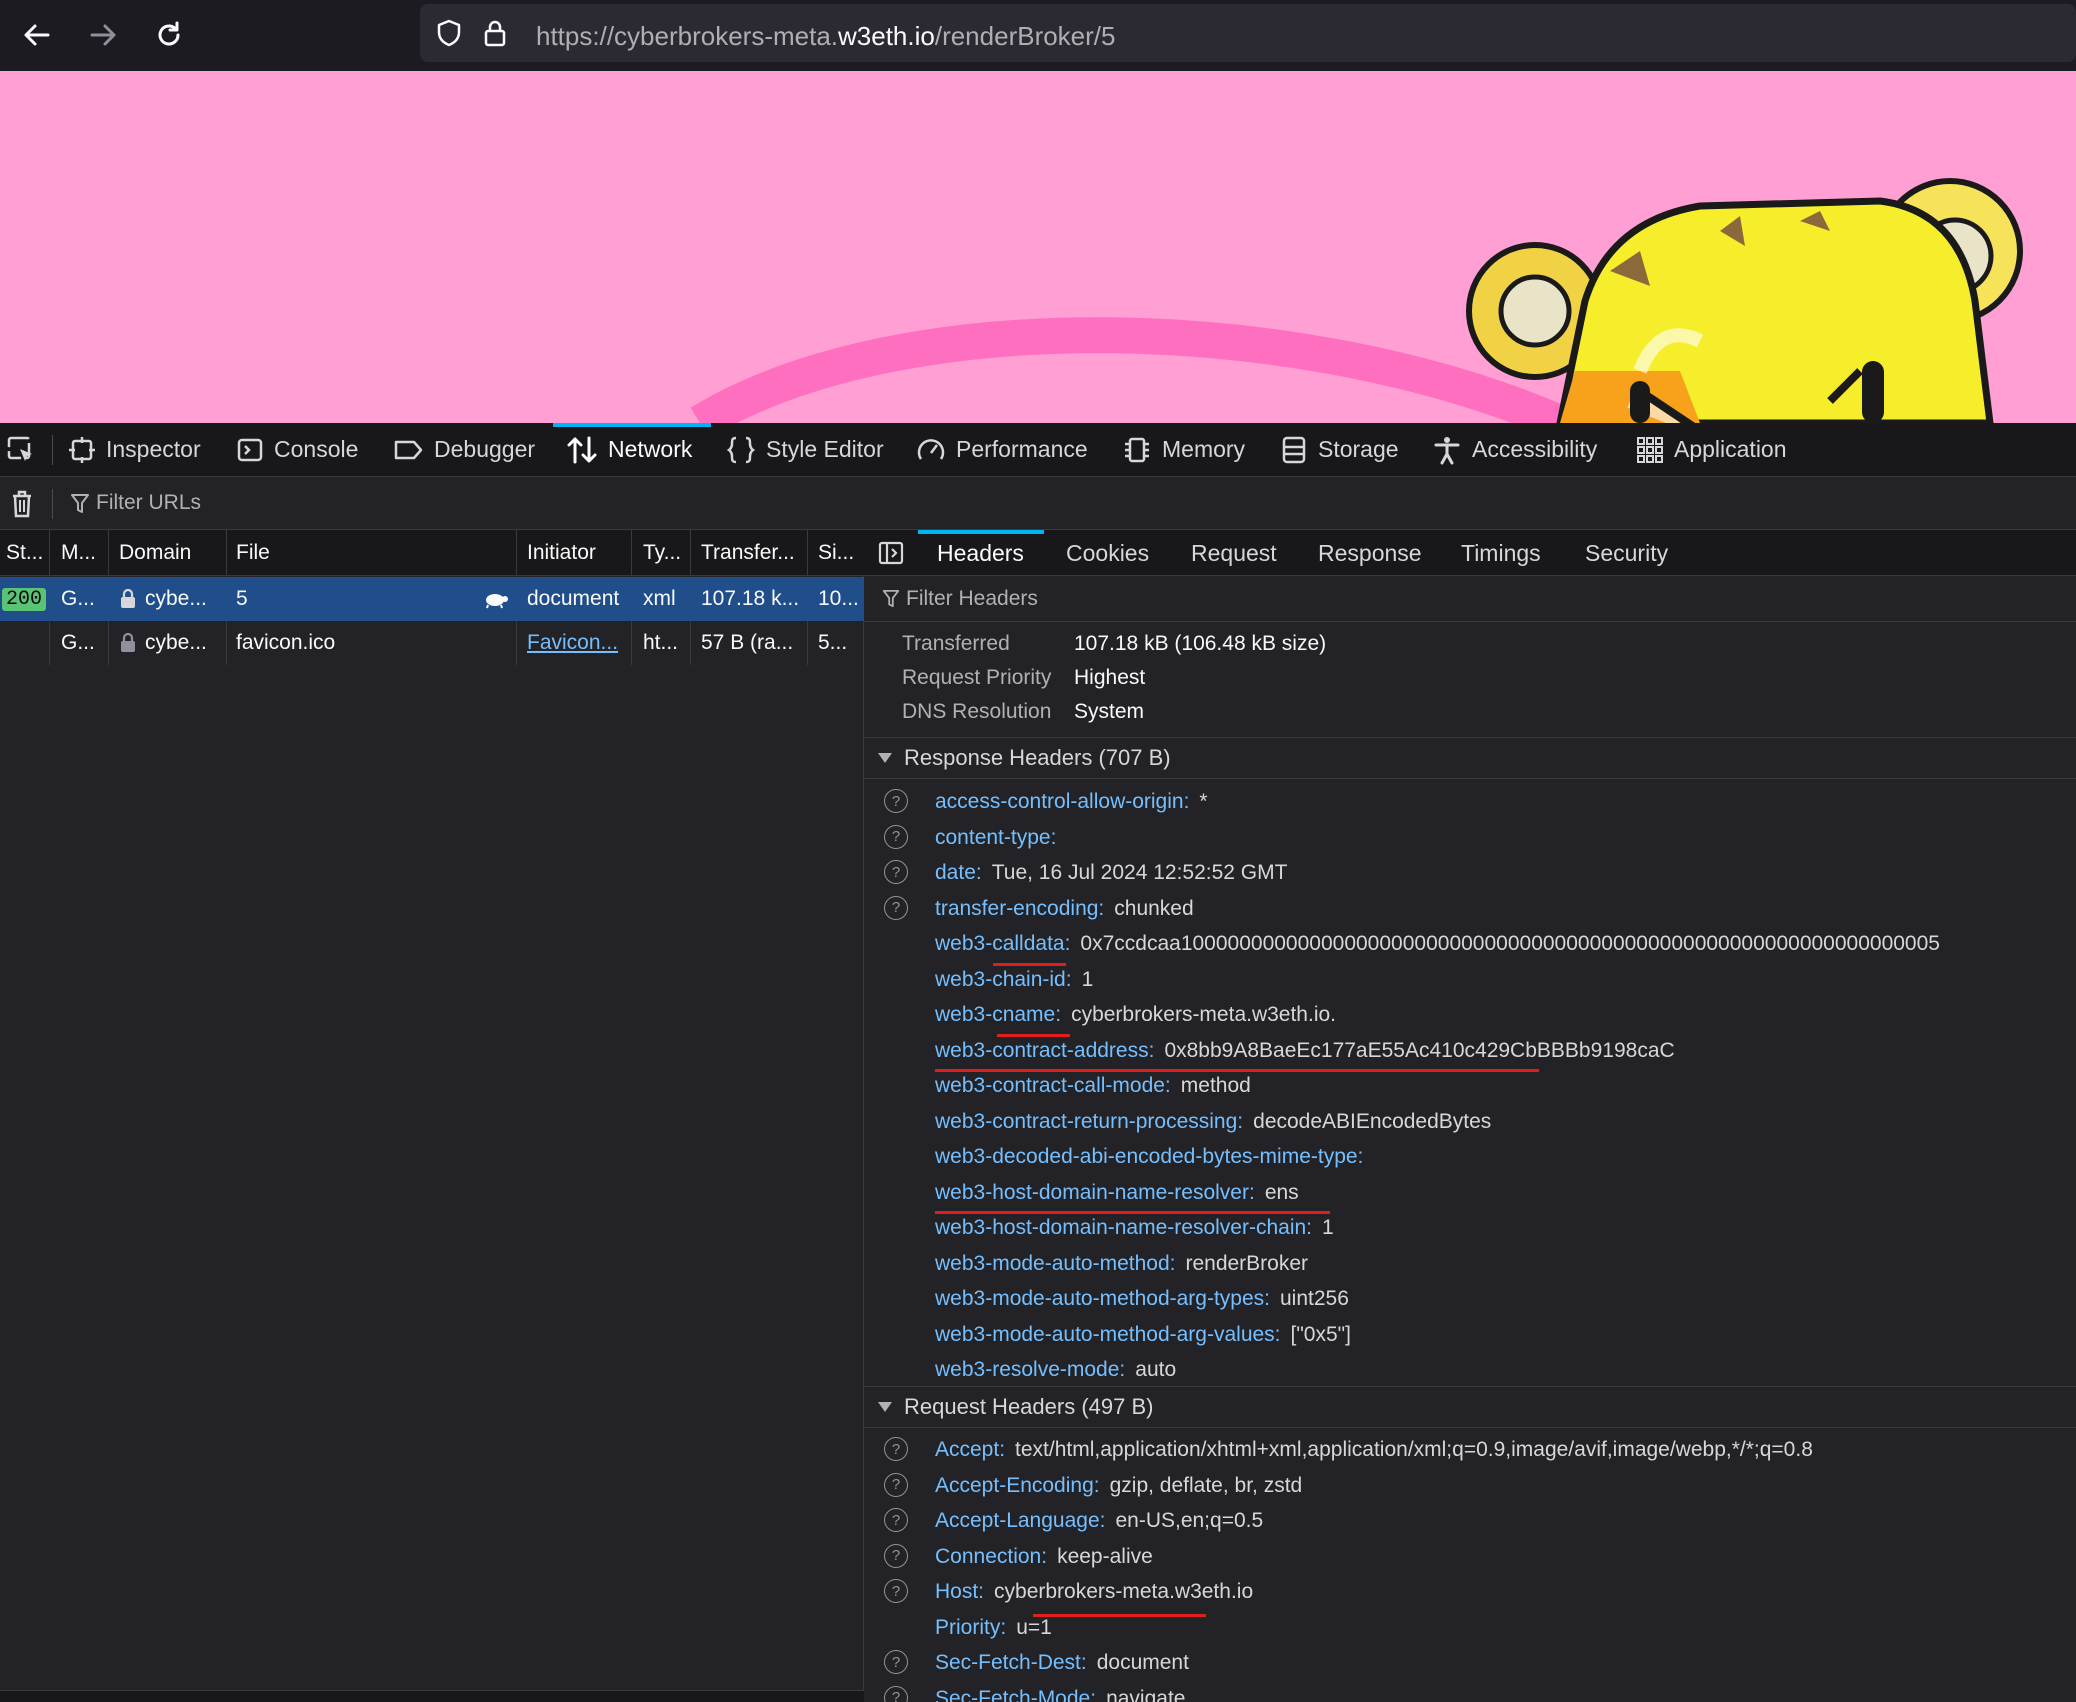  What do you see at coordinates (1370, 553) in the screenshot?
I see `tab-response: Response` at bounding box center [1370, 553].